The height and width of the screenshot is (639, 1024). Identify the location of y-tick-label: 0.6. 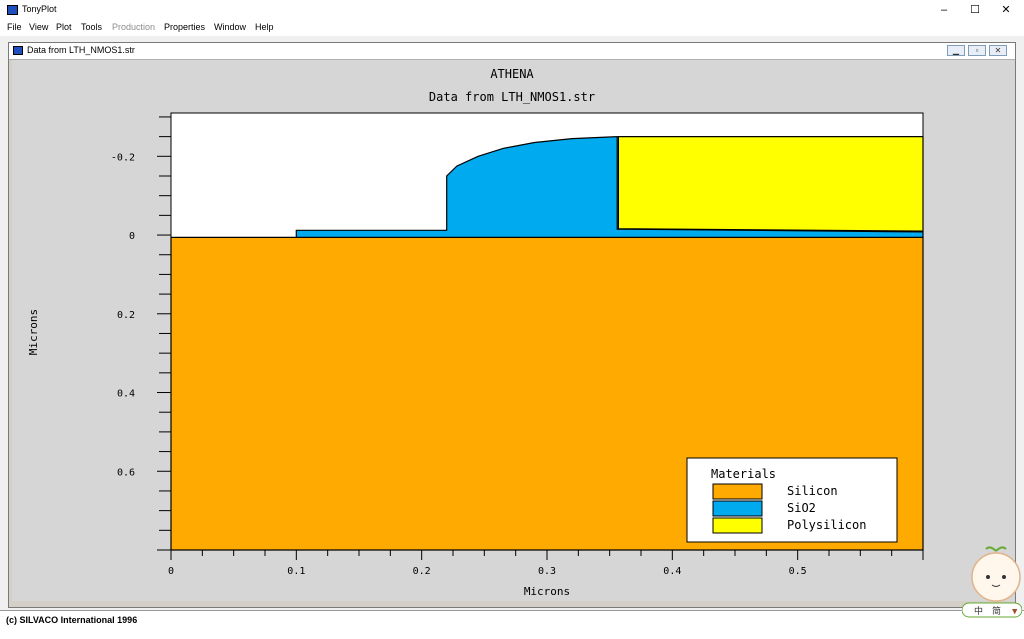
(126, 472).